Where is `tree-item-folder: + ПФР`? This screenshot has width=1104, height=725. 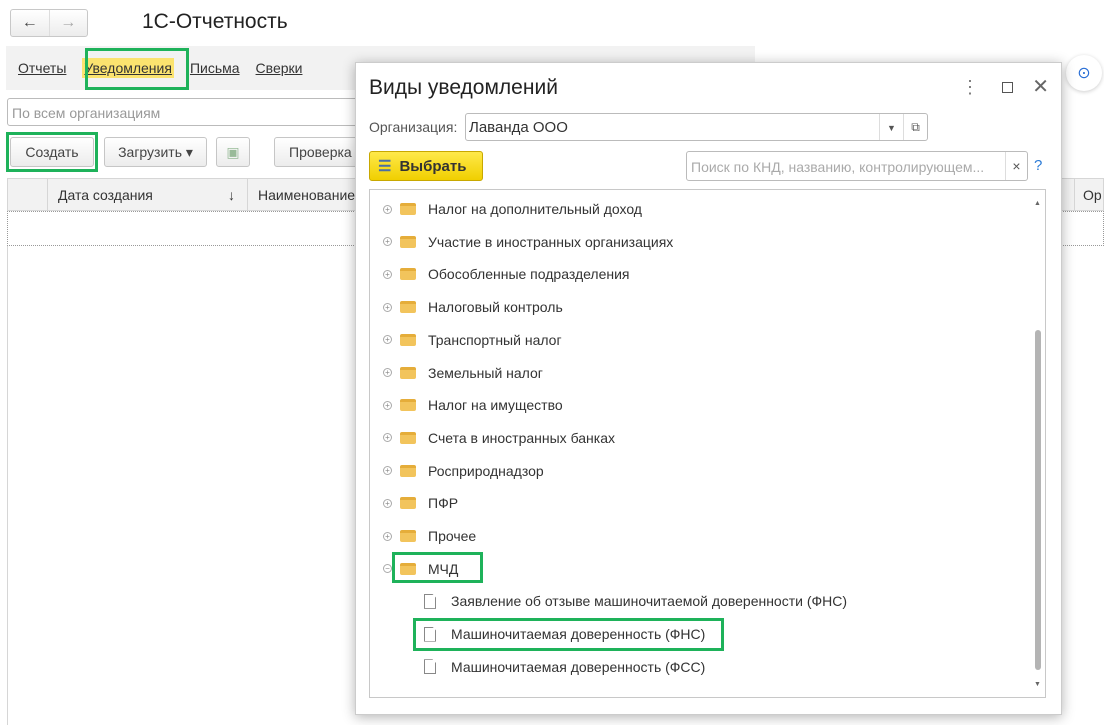
tree-item-folder: + ПФР is located at coordinates (420, 503).